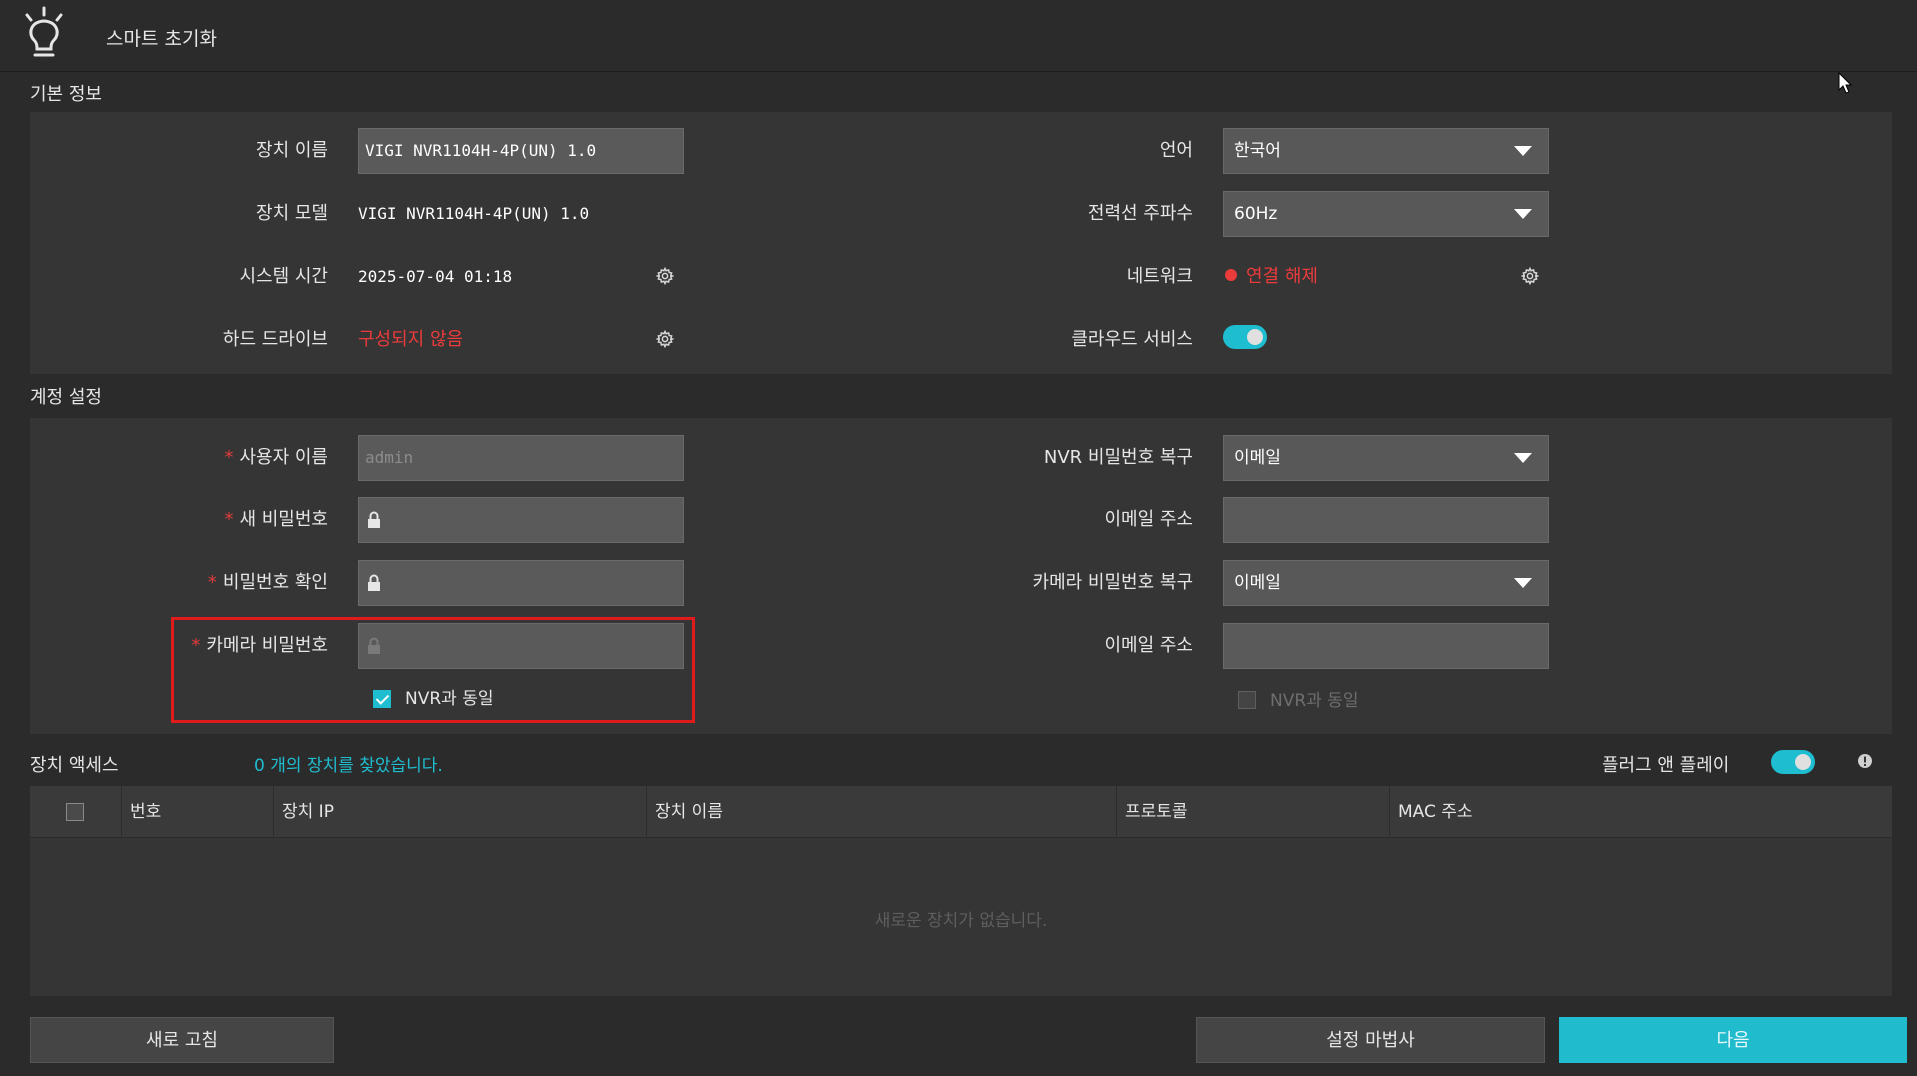 The height and width of the screenshot is (1076, 1917). I want to click on column-header-number: 번호, so click(198, 812).